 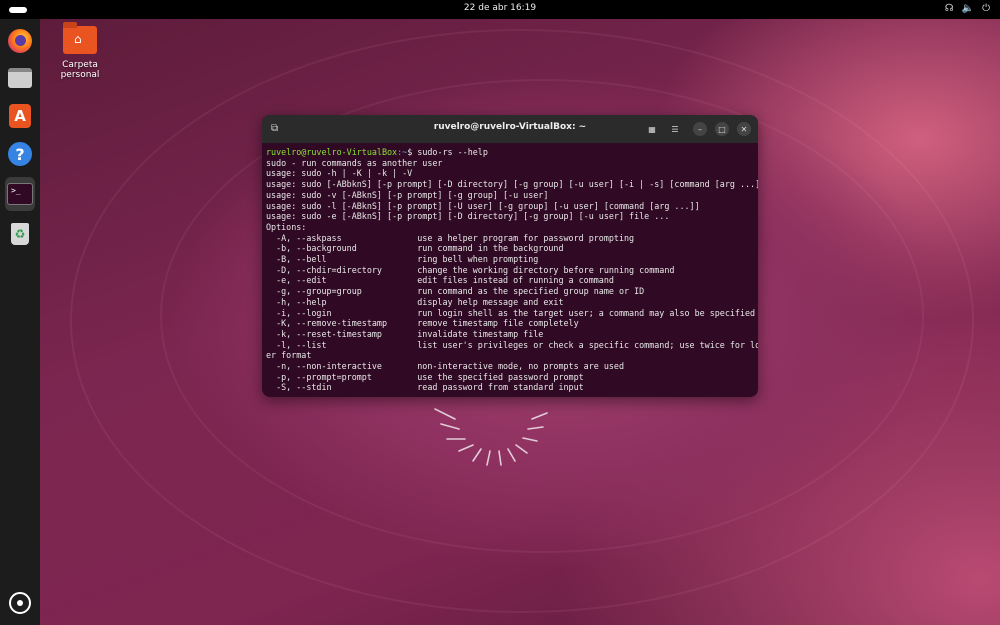 What do you see at coordinates (415, 301) in the screenshot?
I see `output-line: -h, --help display help message and exit` at bounding box center [415, 301].